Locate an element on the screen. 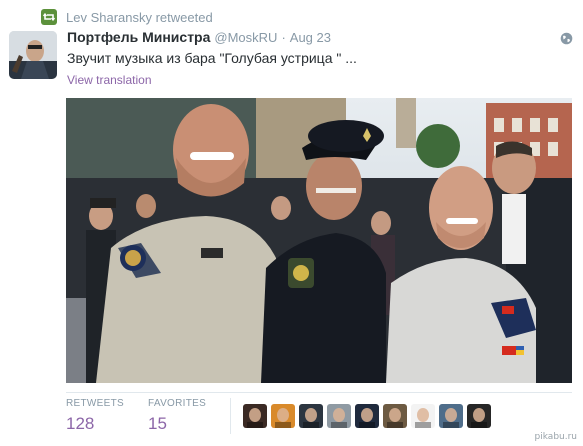 The height and width of the screenshot is (446, 583). retweets-stat: RETWEETS 128 is located at coordinates (107, 416).